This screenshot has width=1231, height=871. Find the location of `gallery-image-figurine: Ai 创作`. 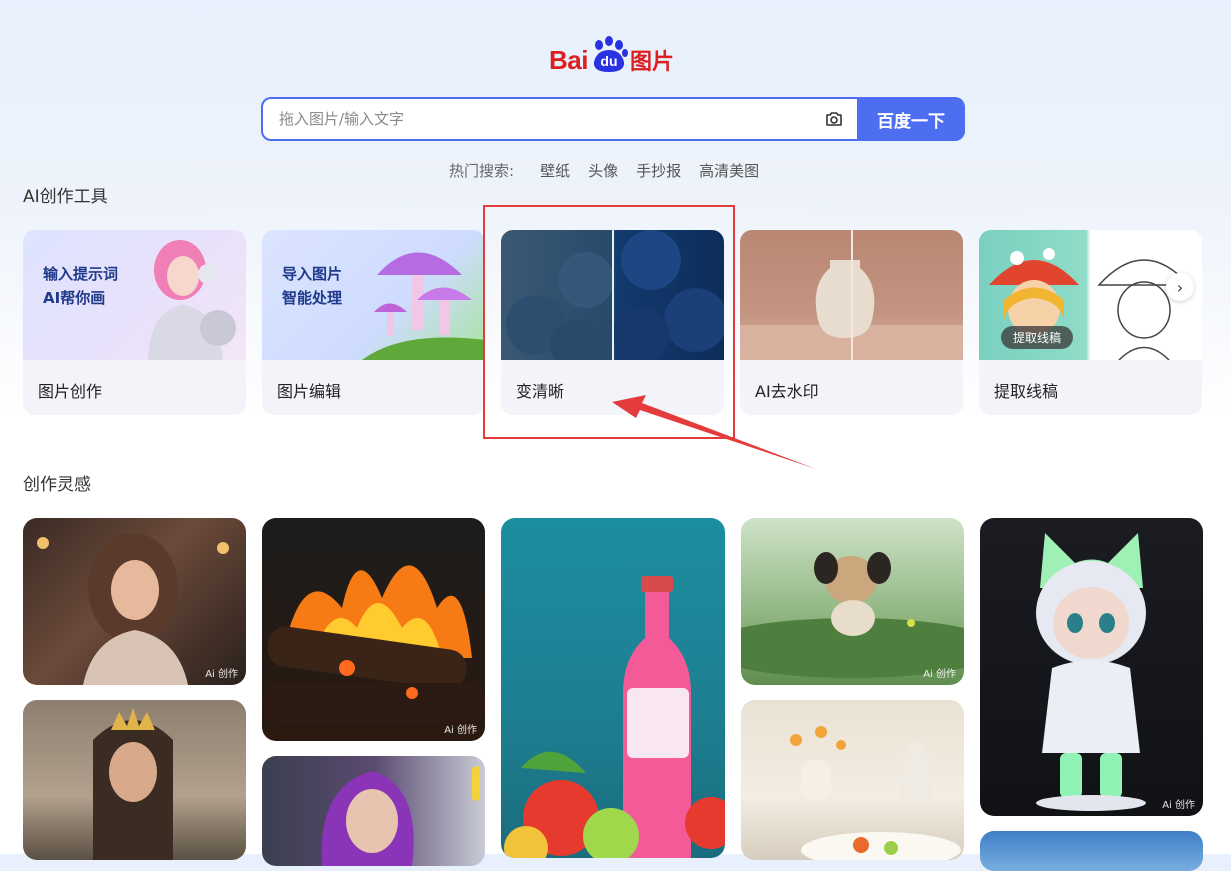

gallery-image-figurine: Ai 创作 is located at coordinates (1091, 667).